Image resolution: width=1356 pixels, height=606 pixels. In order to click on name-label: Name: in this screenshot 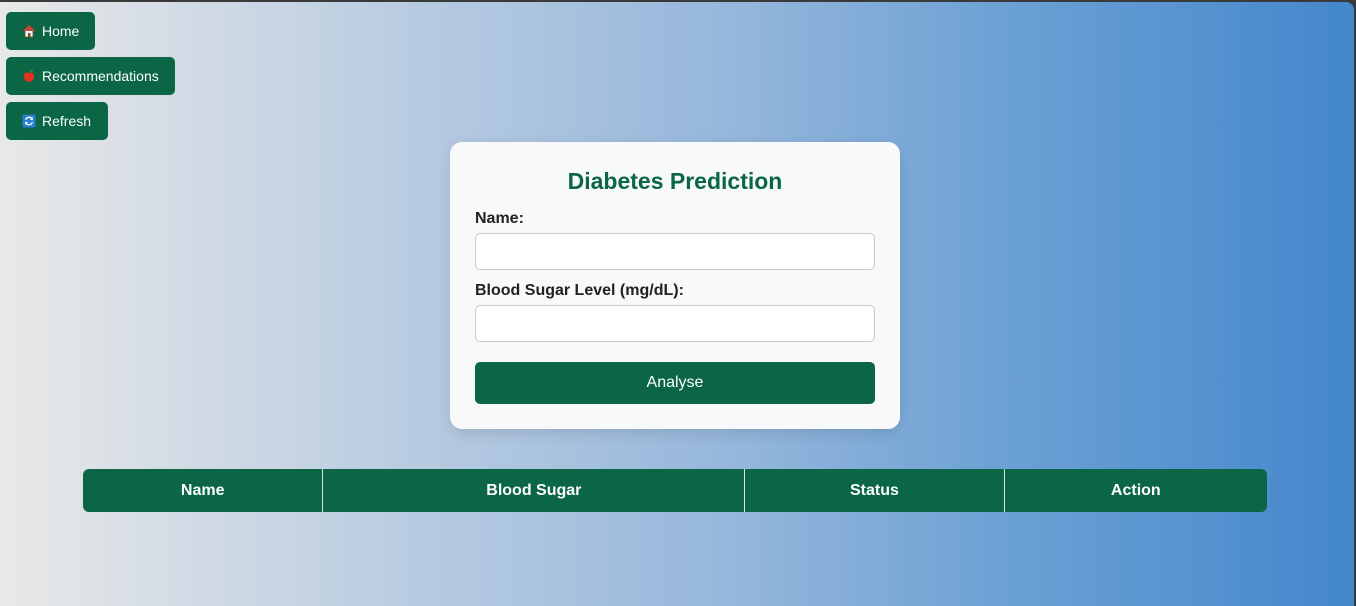, I will do `click(499, 218)`.